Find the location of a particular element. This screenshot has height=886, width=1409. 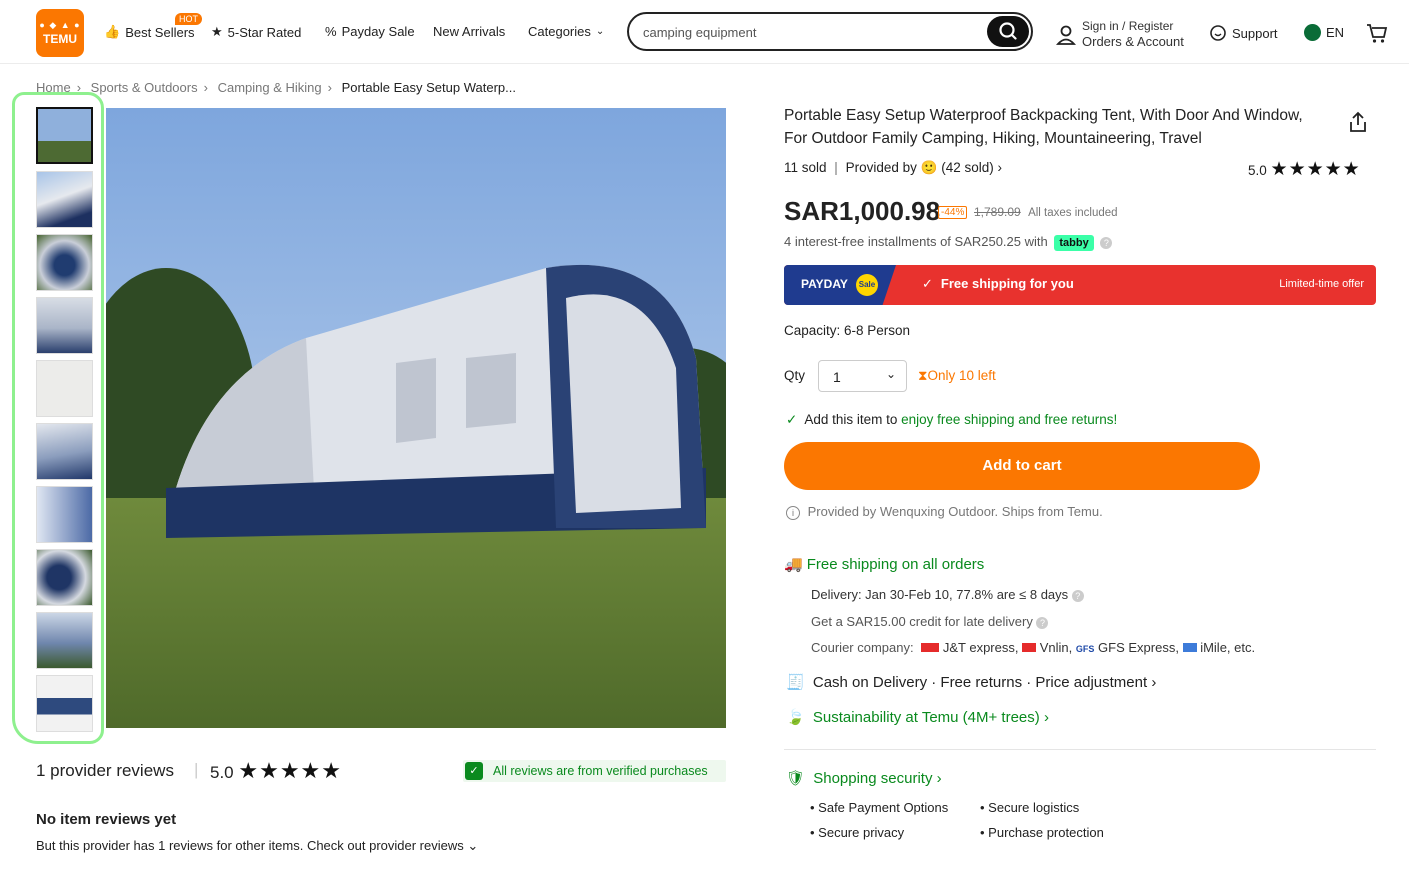

percent-tag-icon: % is located at coordinates (331, 31).